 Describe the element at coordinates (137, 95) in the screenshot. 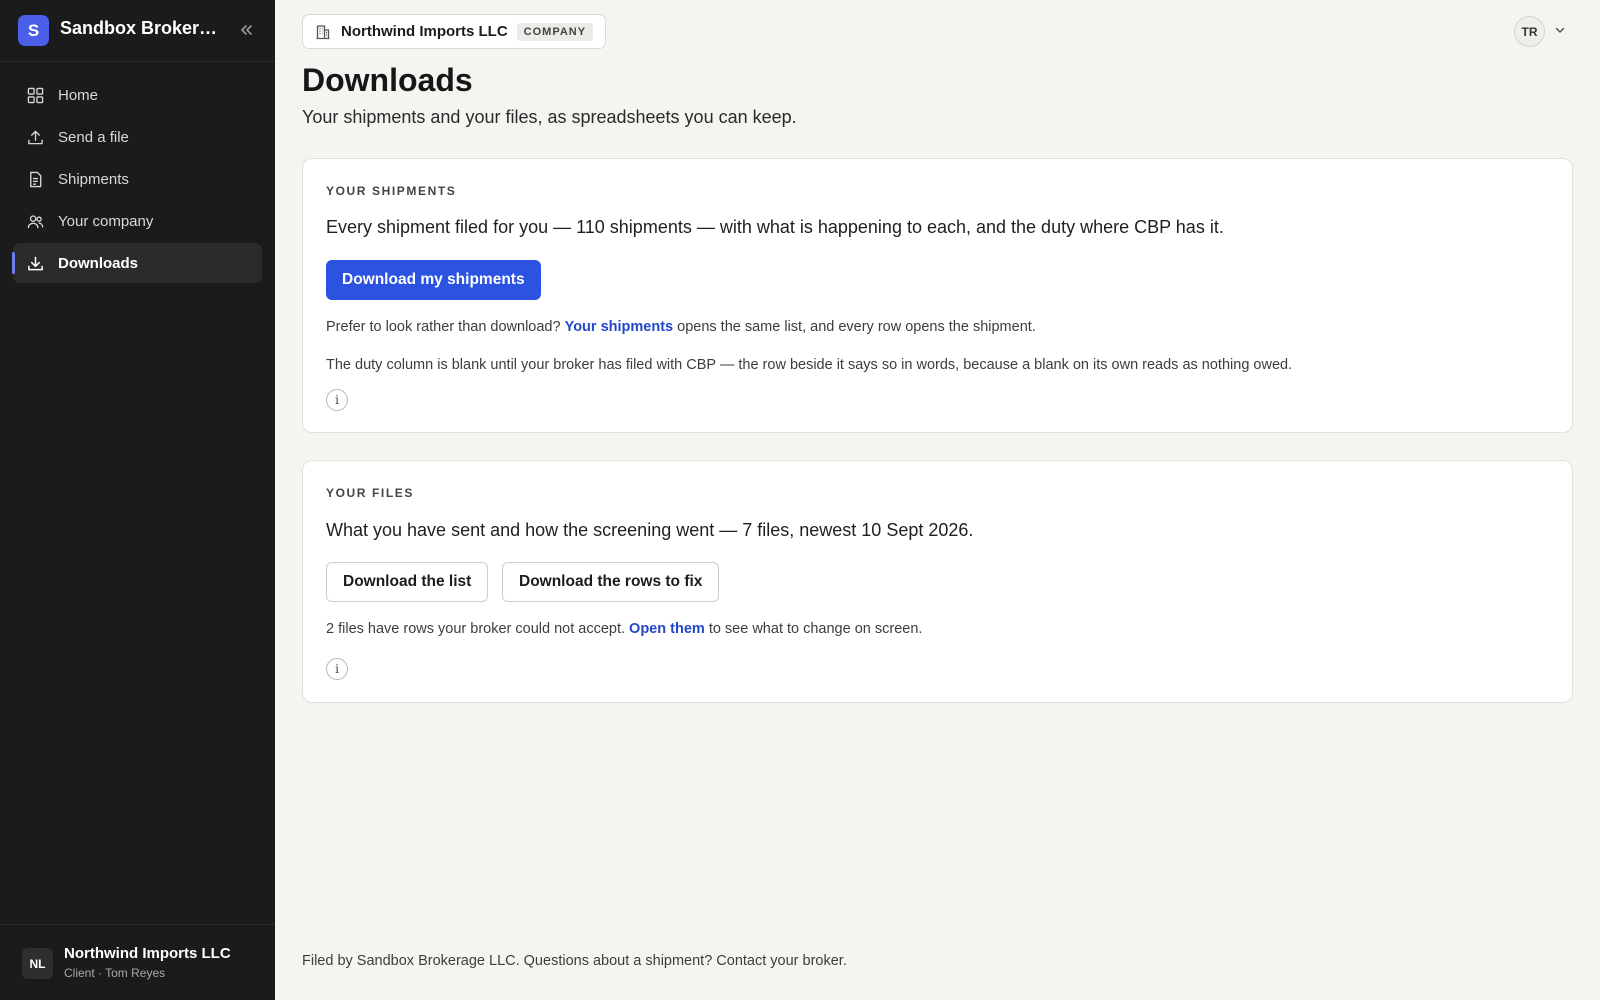

I see `sidebar-item-home: Home` at that location.